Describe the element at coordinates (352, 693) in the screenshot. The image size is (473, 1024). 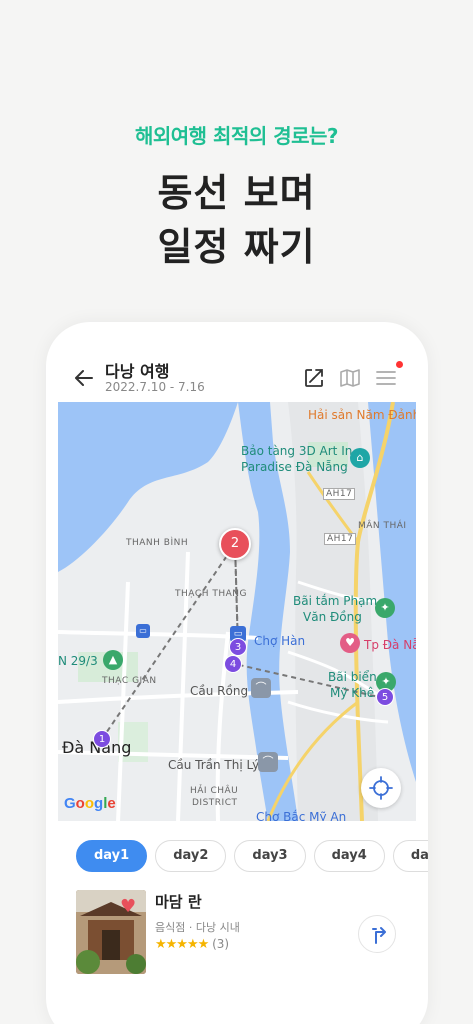
I see `map-label-my-khe: Mỹ Khê` at that location.